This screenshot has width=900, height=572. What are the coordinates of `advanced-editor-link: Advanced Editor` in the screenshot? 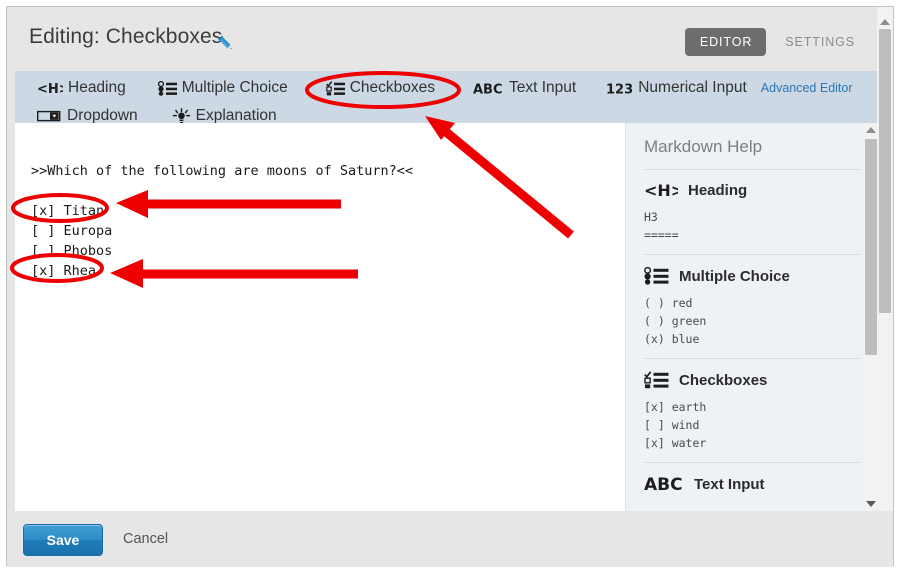 It's located at (807, 88).